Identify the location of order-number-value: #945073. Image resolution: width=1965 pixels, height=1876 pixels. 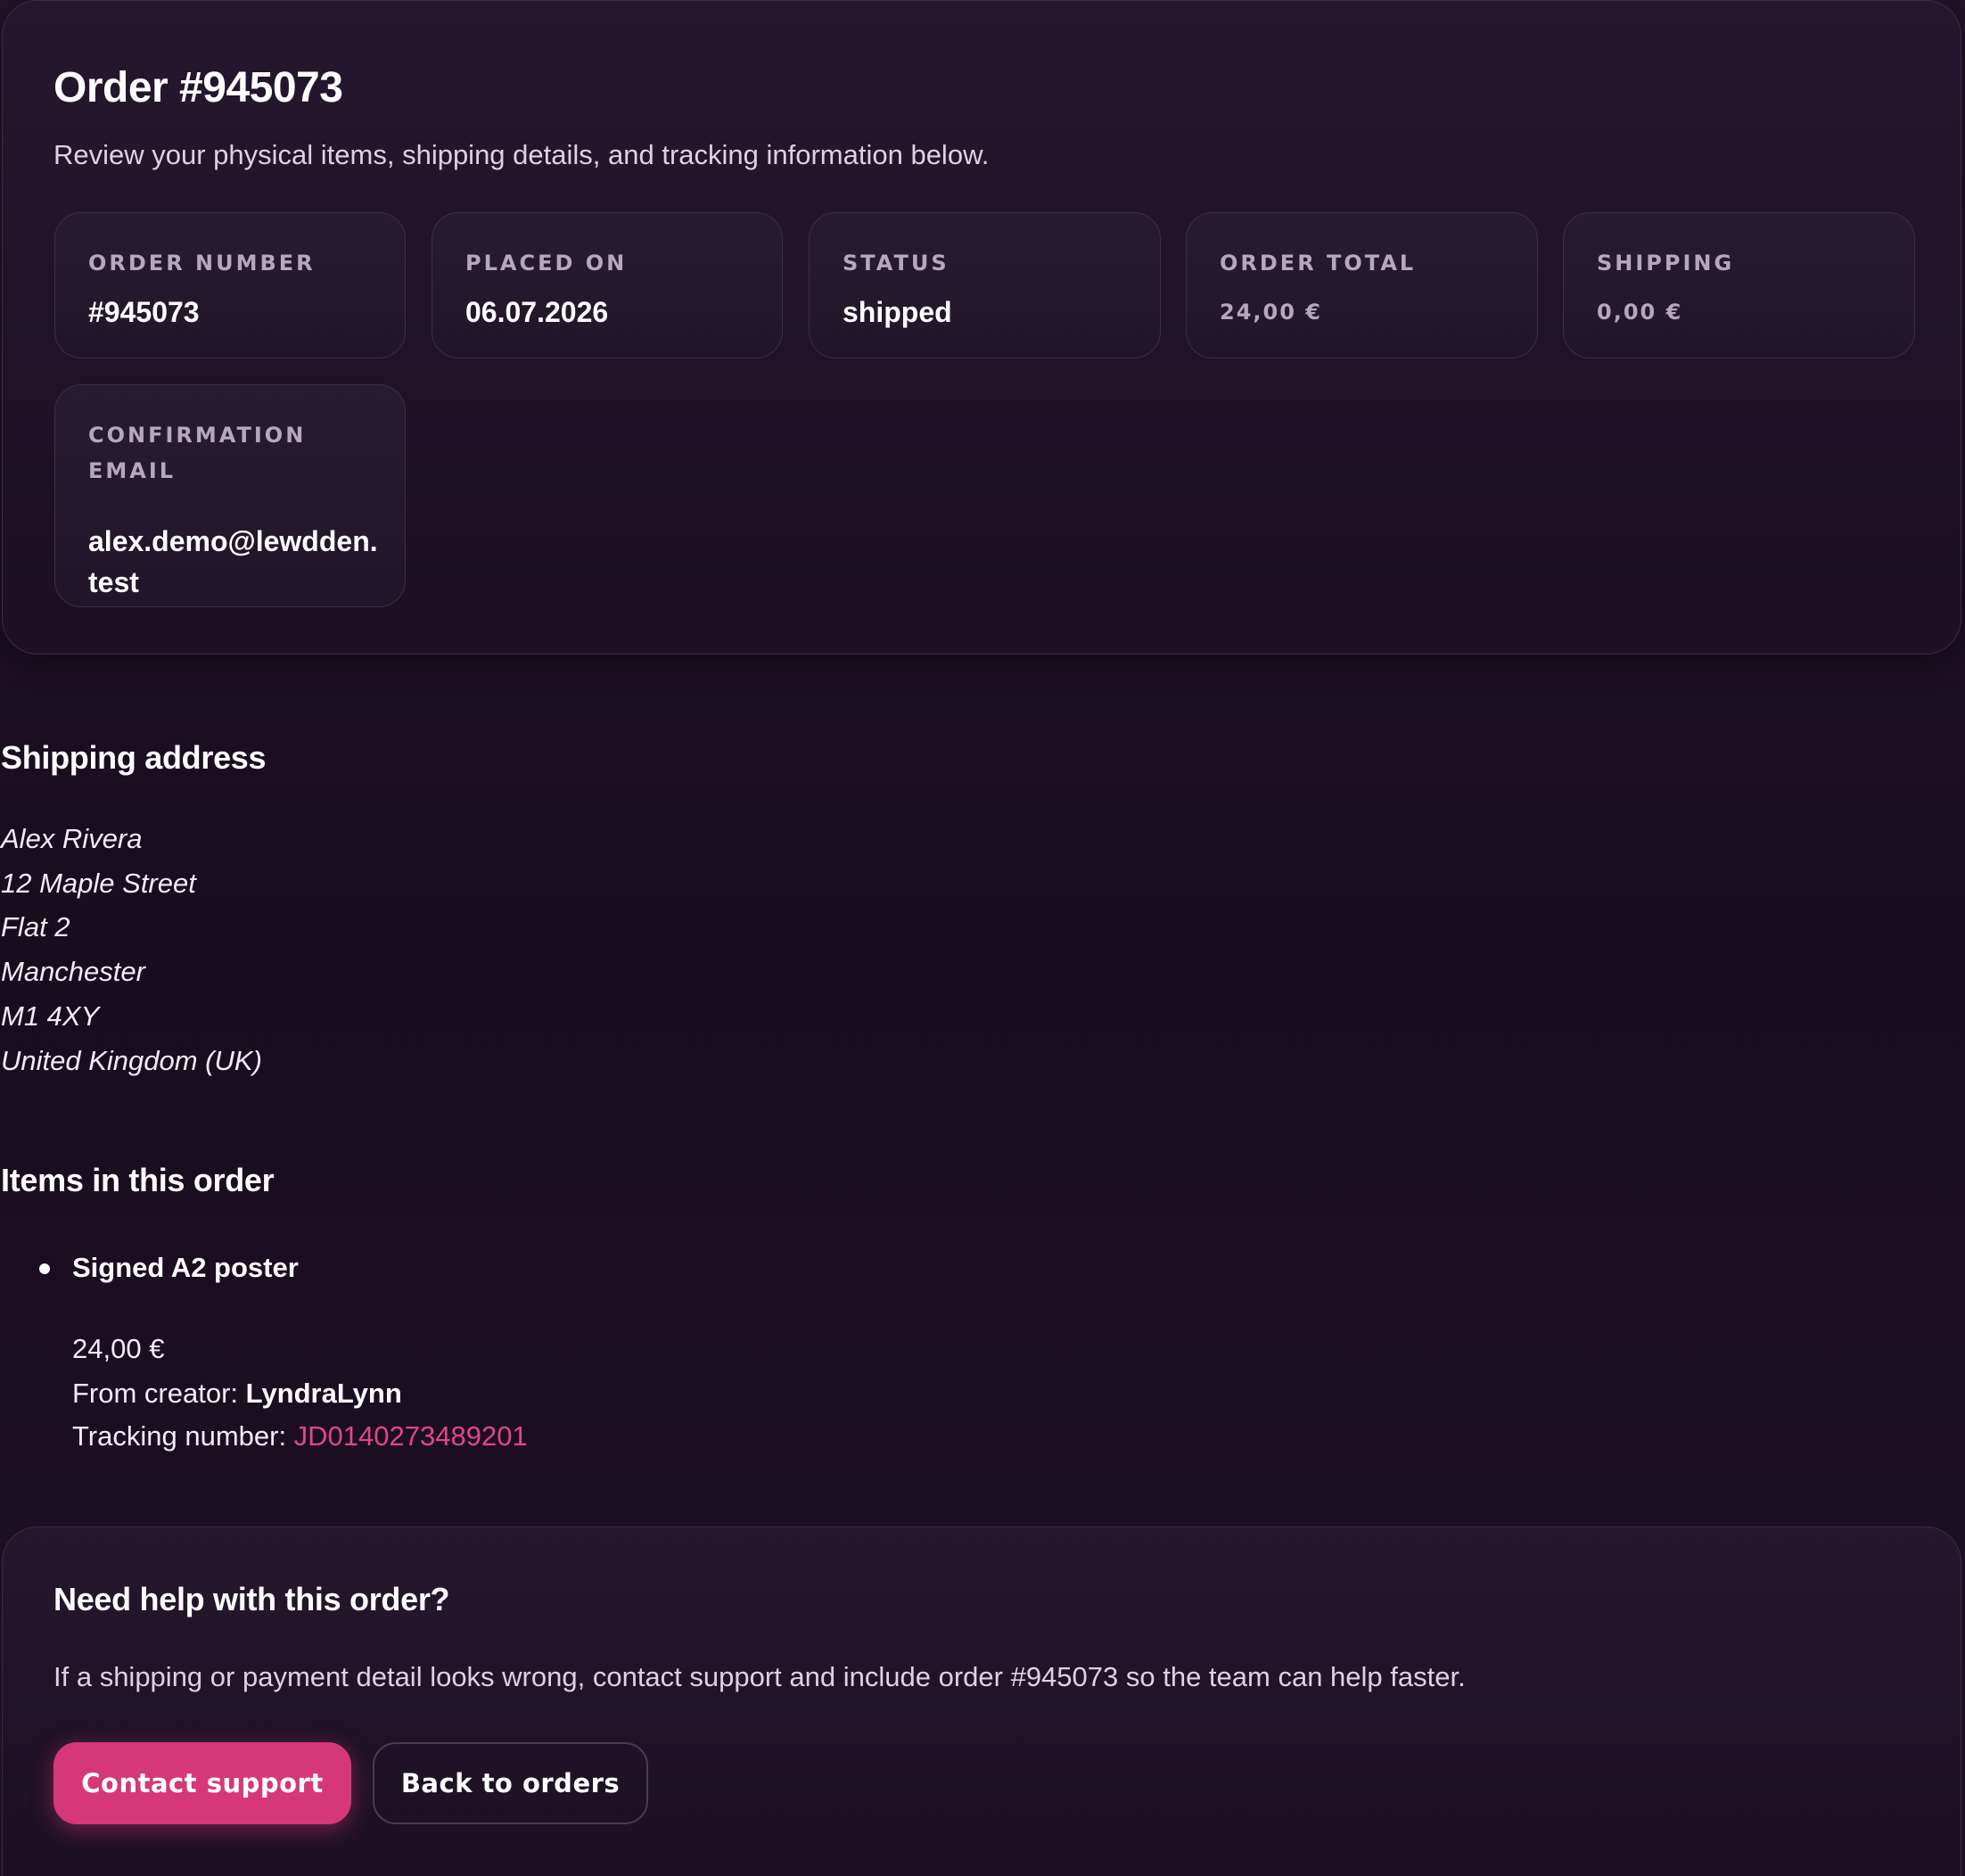
(144, 312).